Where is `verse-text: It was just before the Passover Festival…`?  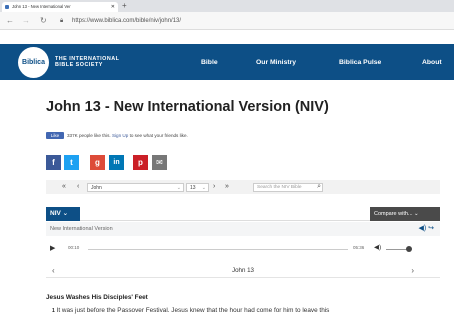
verse-text: It was just before the Passover Festival… is located at coordinates (193, 310).